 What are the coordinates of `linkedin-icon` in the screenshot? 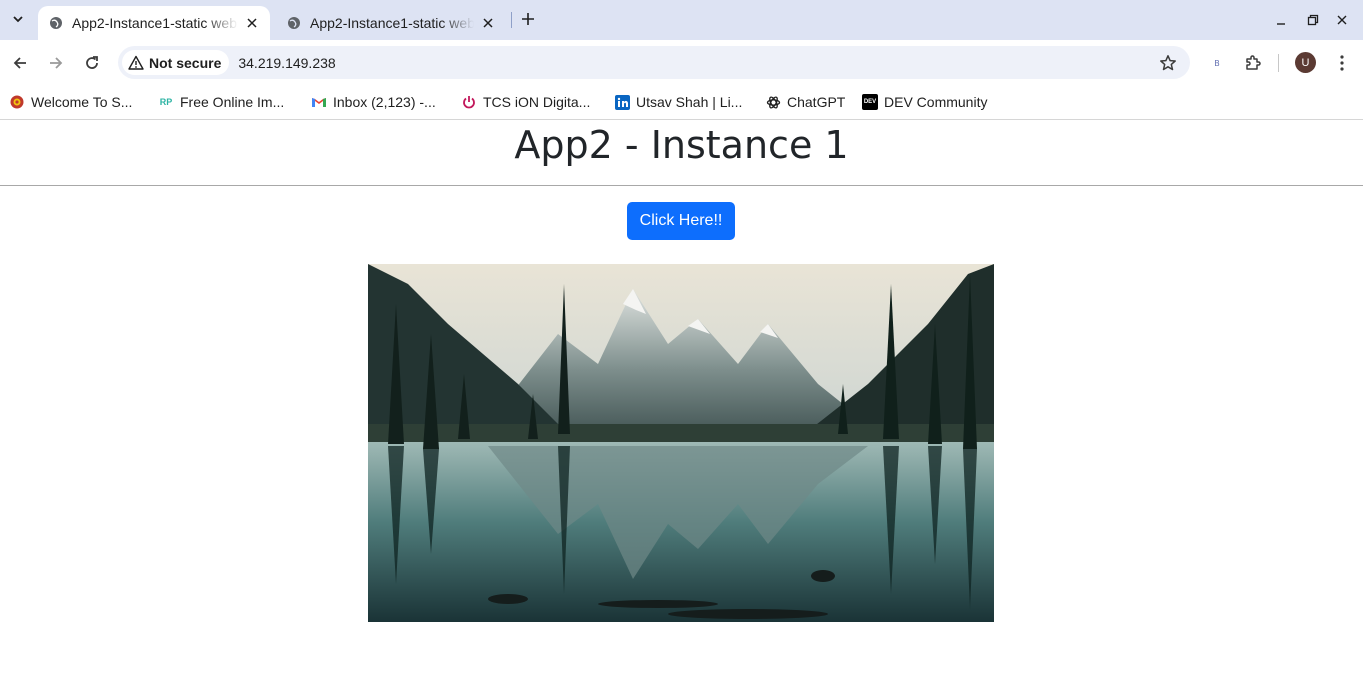 It's located at (622, 102).